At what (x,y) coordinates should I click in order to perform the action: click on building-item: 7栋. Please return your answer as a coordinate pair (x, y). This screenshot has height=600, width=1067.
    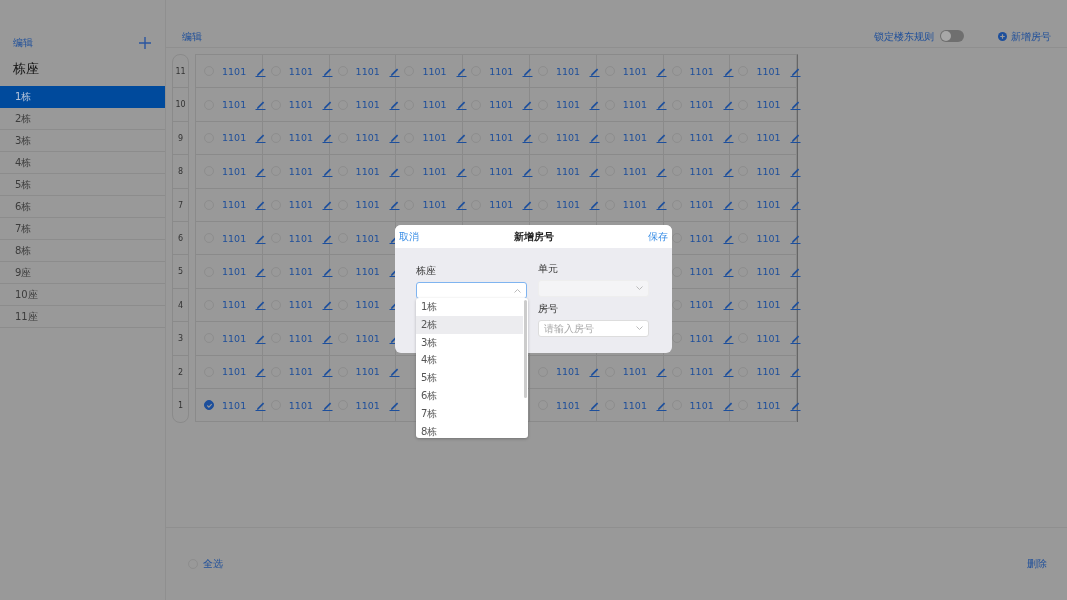
    Looking at the image, I should click on (82, 229).